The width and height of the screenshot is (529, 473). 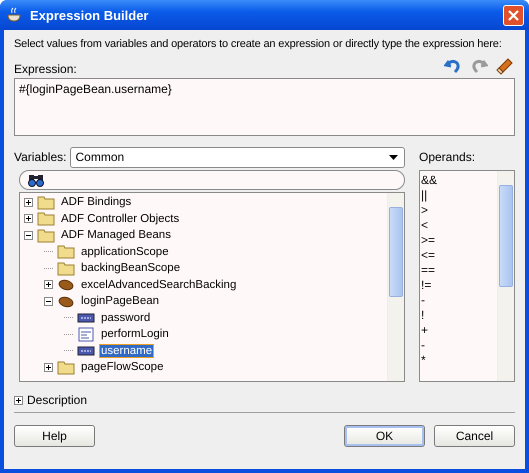 I want to click on operand-item: !, so click(x=458, y=315).